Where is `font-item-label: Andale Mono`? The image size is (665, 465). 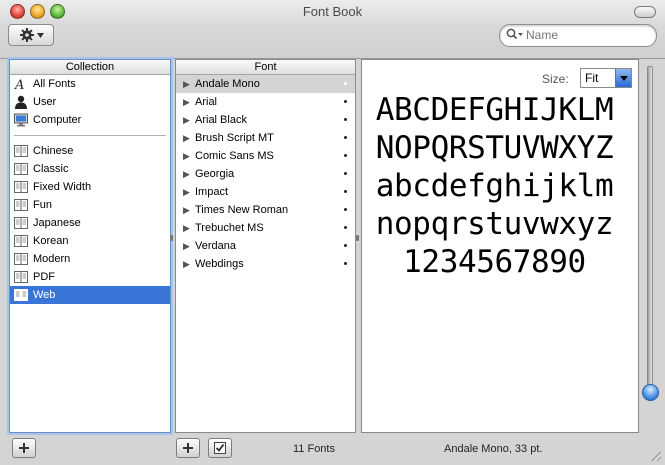 font-item-label: Andale Mono is located at coordinates (227, 84).